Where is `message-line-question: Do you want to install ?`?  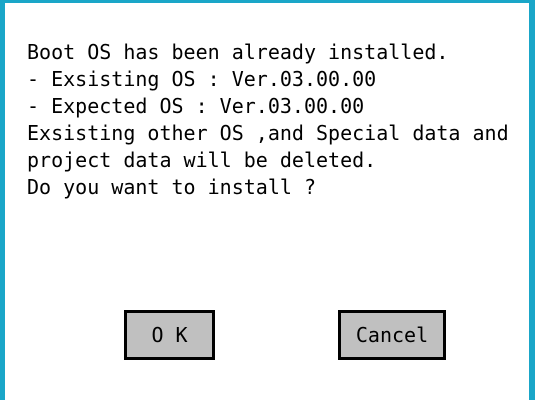
message-line-question: Do you want to install ? is located at coordinates (171, 187).